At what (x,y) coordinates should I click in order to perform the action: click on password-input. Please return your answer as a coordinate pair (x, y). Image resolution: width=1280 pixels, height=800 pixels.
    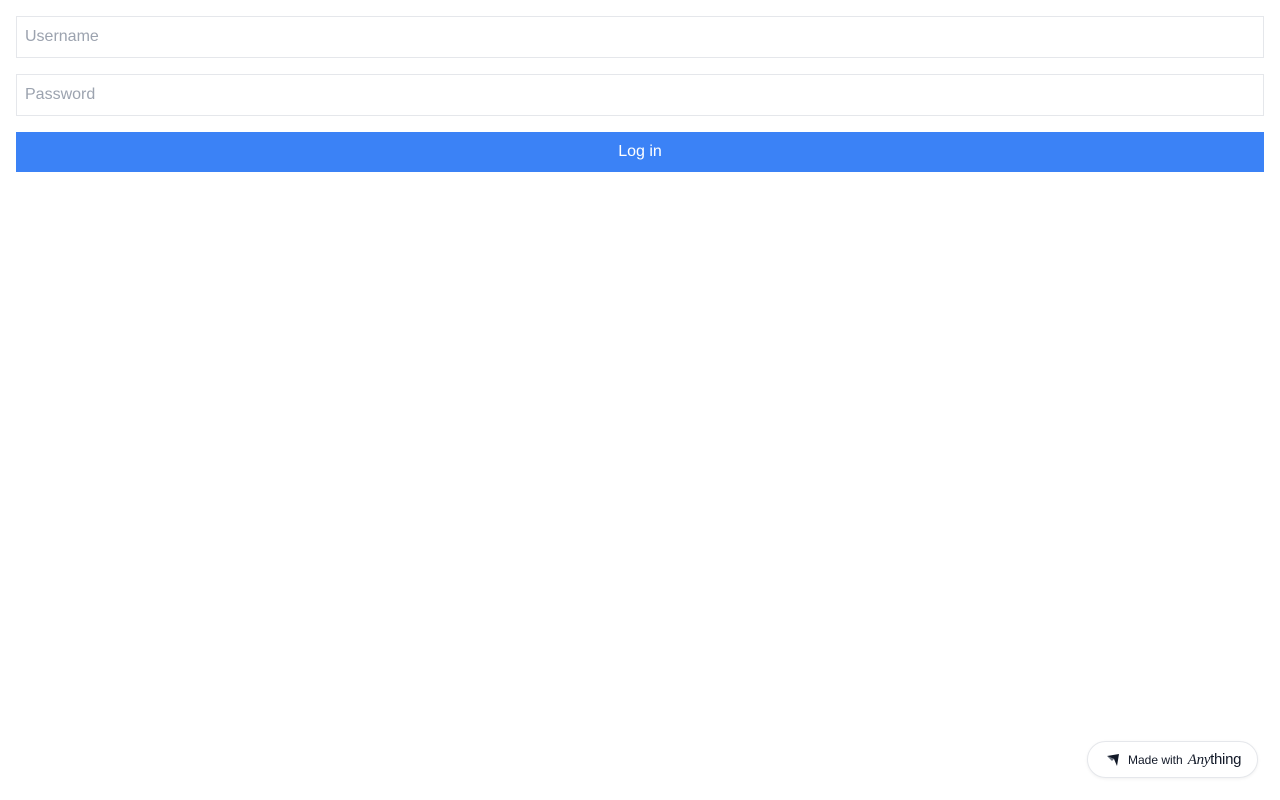
    Looking at the image, I should click on (640, 95).